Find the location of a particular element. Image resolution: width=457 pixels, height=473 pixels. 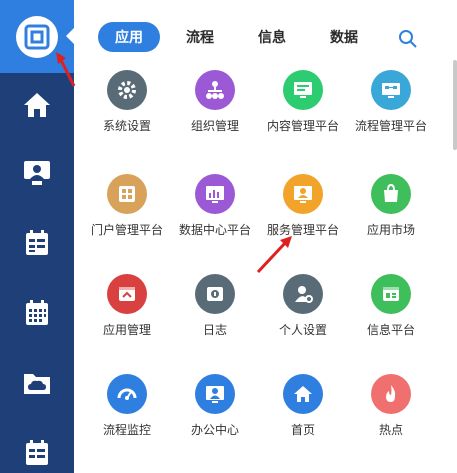

app-label: 门户管理平台 is located at coordinates (126, 230).